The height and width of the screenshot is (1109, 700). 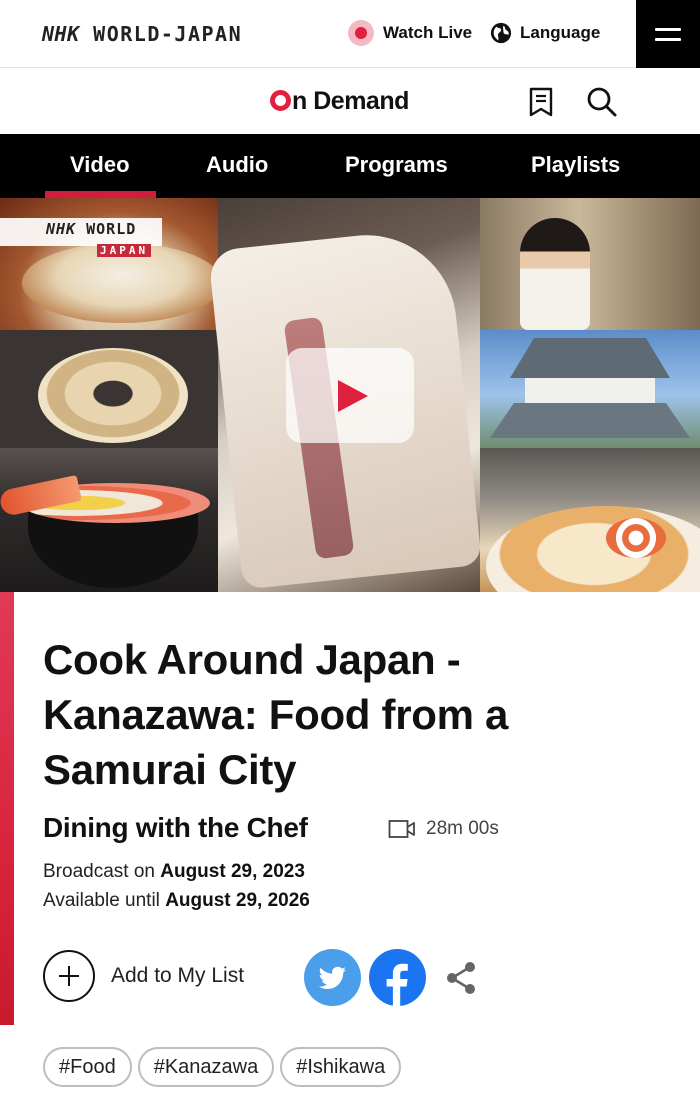 What do you see at coordinates (501, 33) in the screenshot?
I see `globe-icon` at bounding box center [501, 33].